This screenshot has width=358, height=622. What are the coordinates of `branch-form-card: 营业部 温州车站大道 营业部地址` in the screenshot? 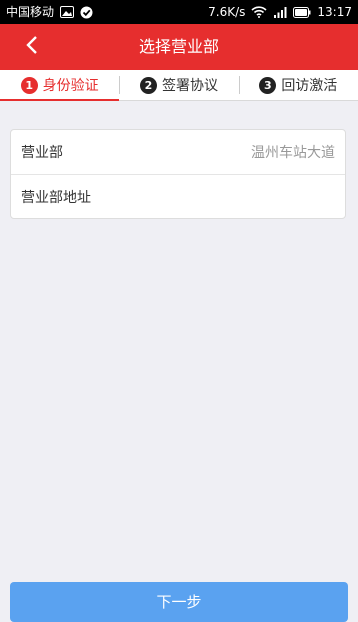 It's located at (178, 174).